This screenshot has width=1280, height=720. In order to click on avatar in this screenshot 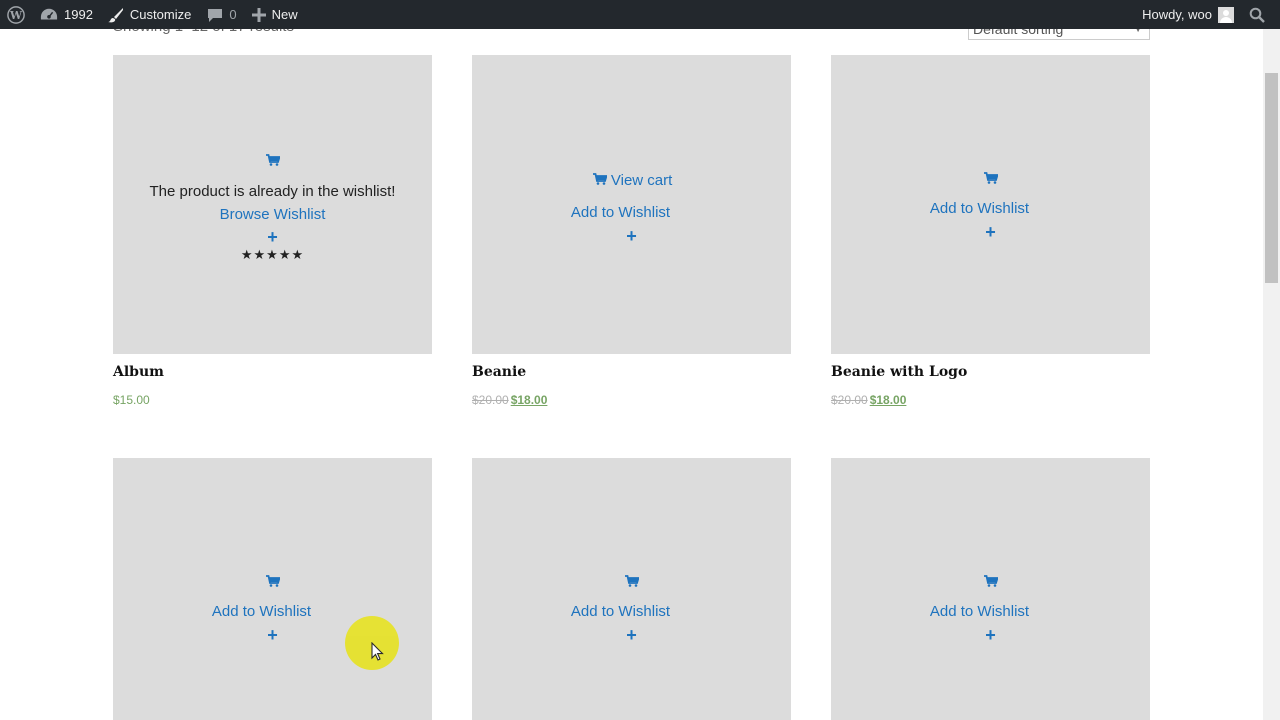, I will do `click(1226, 14)`.